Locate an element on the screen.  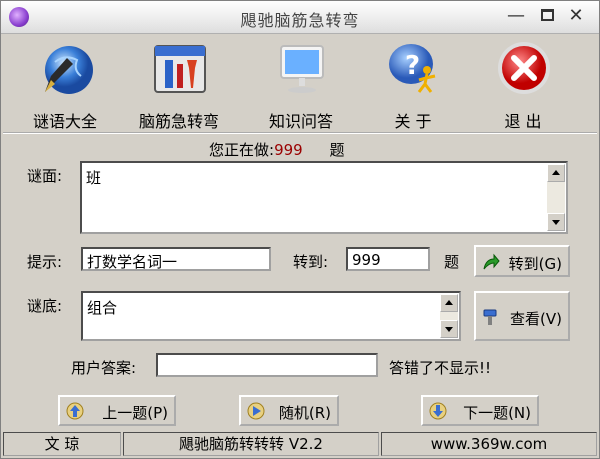
user-answer-input is located at coordinates (267, 365).